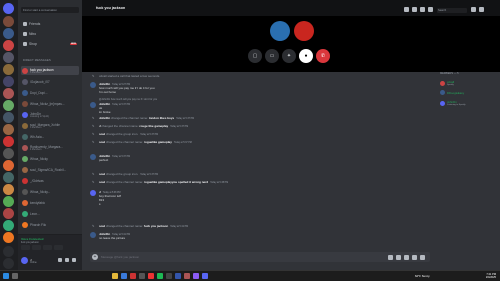  What do you see at coordinates (447, 83) in the screenshot?
I see `member-item: xdcall Spotify` at bounding box center [447, 83].